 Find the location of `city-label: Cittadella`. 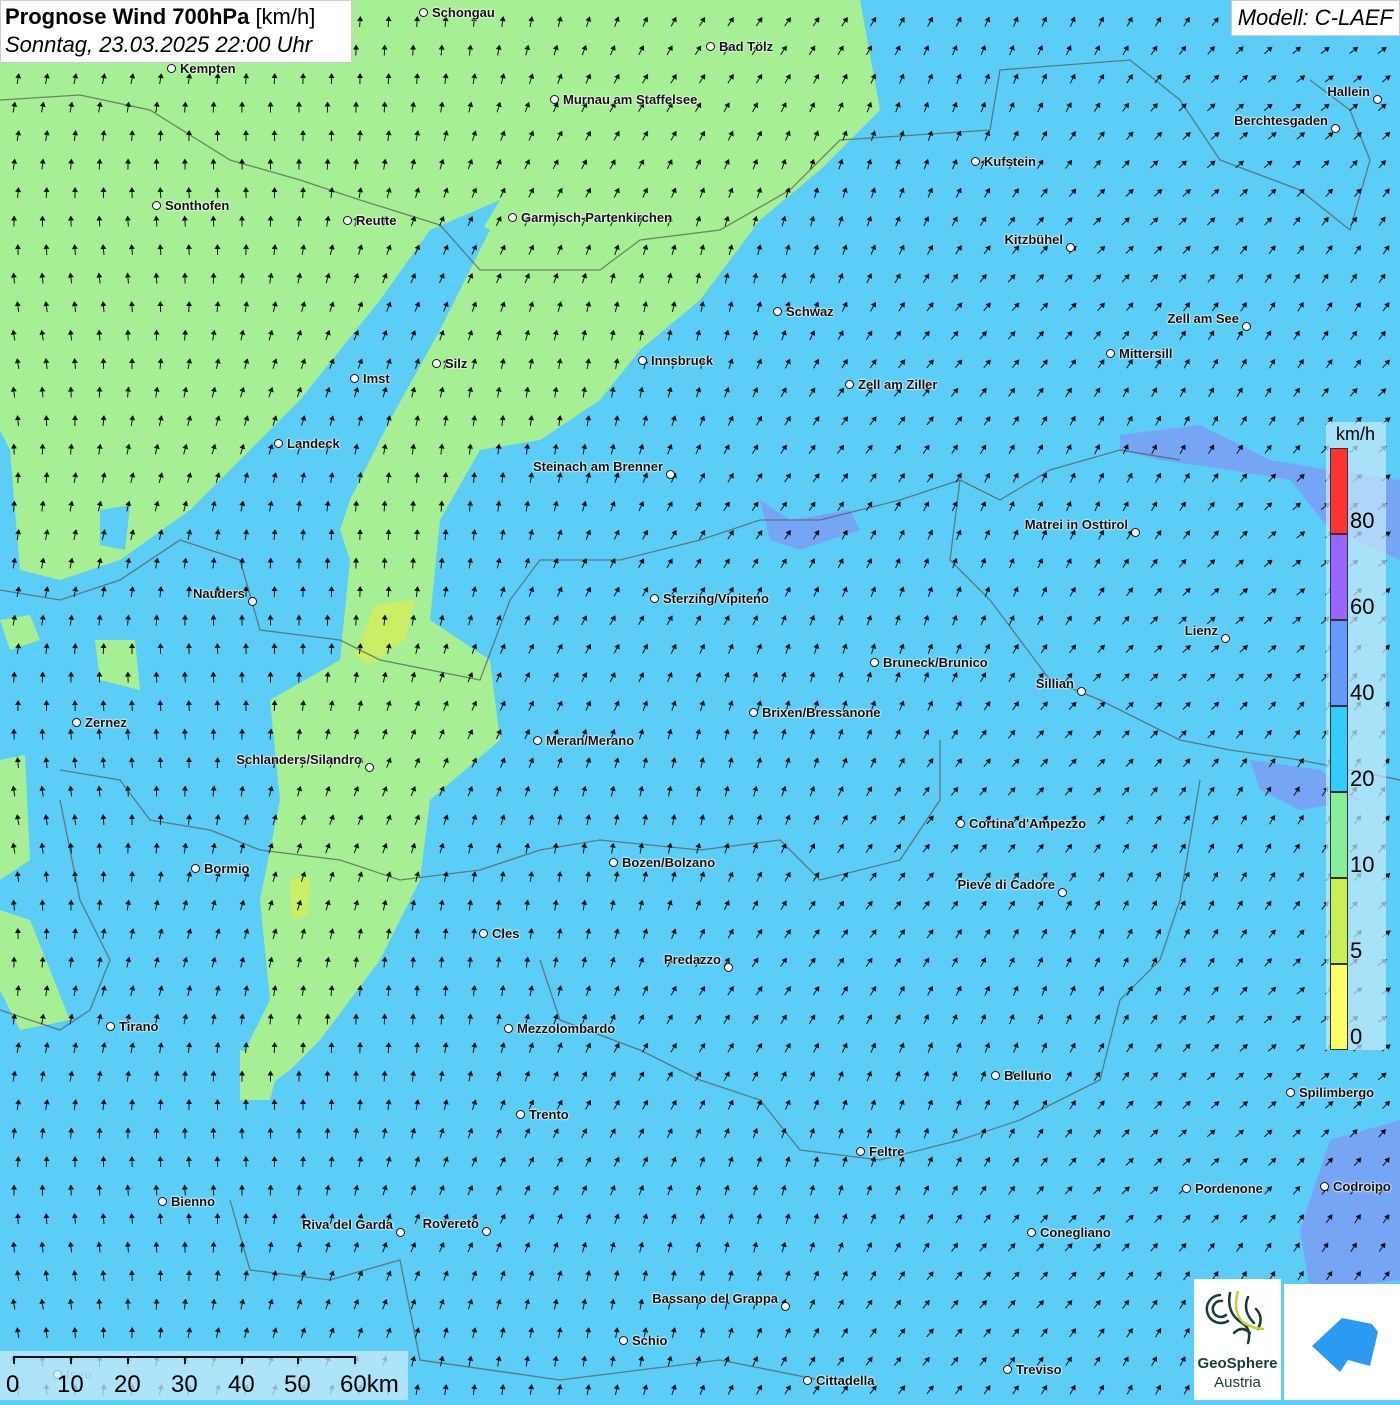

city-label: Cittadella is located at coordinates (845, 1381).